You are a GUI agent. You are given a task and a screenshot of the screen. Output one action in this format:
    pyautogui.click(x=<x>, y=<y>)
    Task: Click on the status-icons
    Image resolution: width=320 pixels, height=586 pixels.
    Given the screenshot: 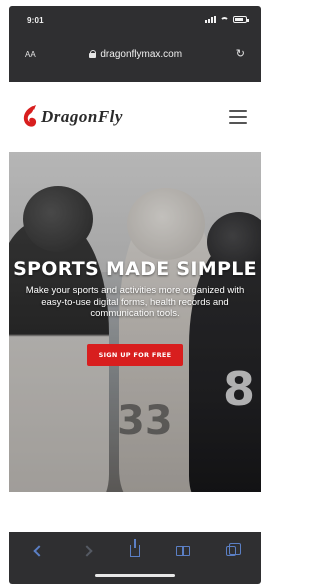 What is the action you would take?
    pyautogui.click(x=227, y=19)
    